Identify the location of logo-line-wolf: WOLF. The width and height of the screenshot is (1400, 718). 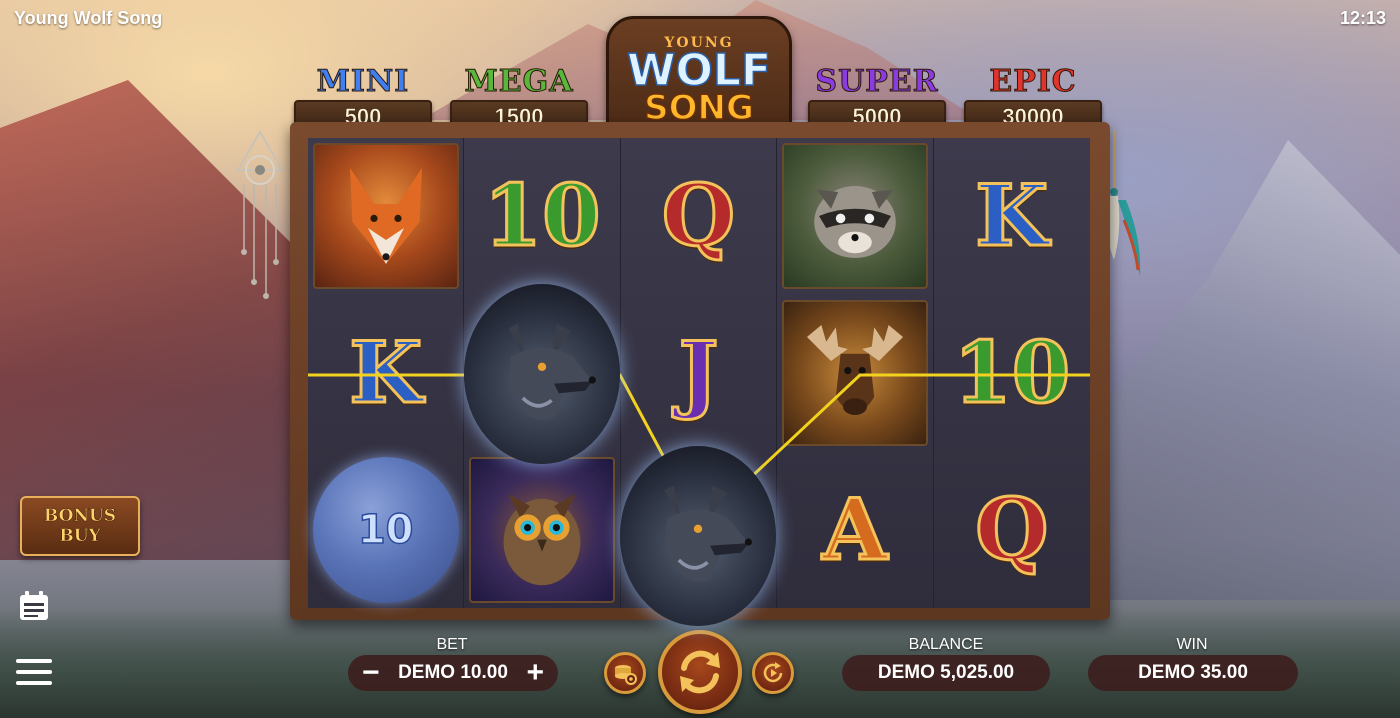
(699, 70).